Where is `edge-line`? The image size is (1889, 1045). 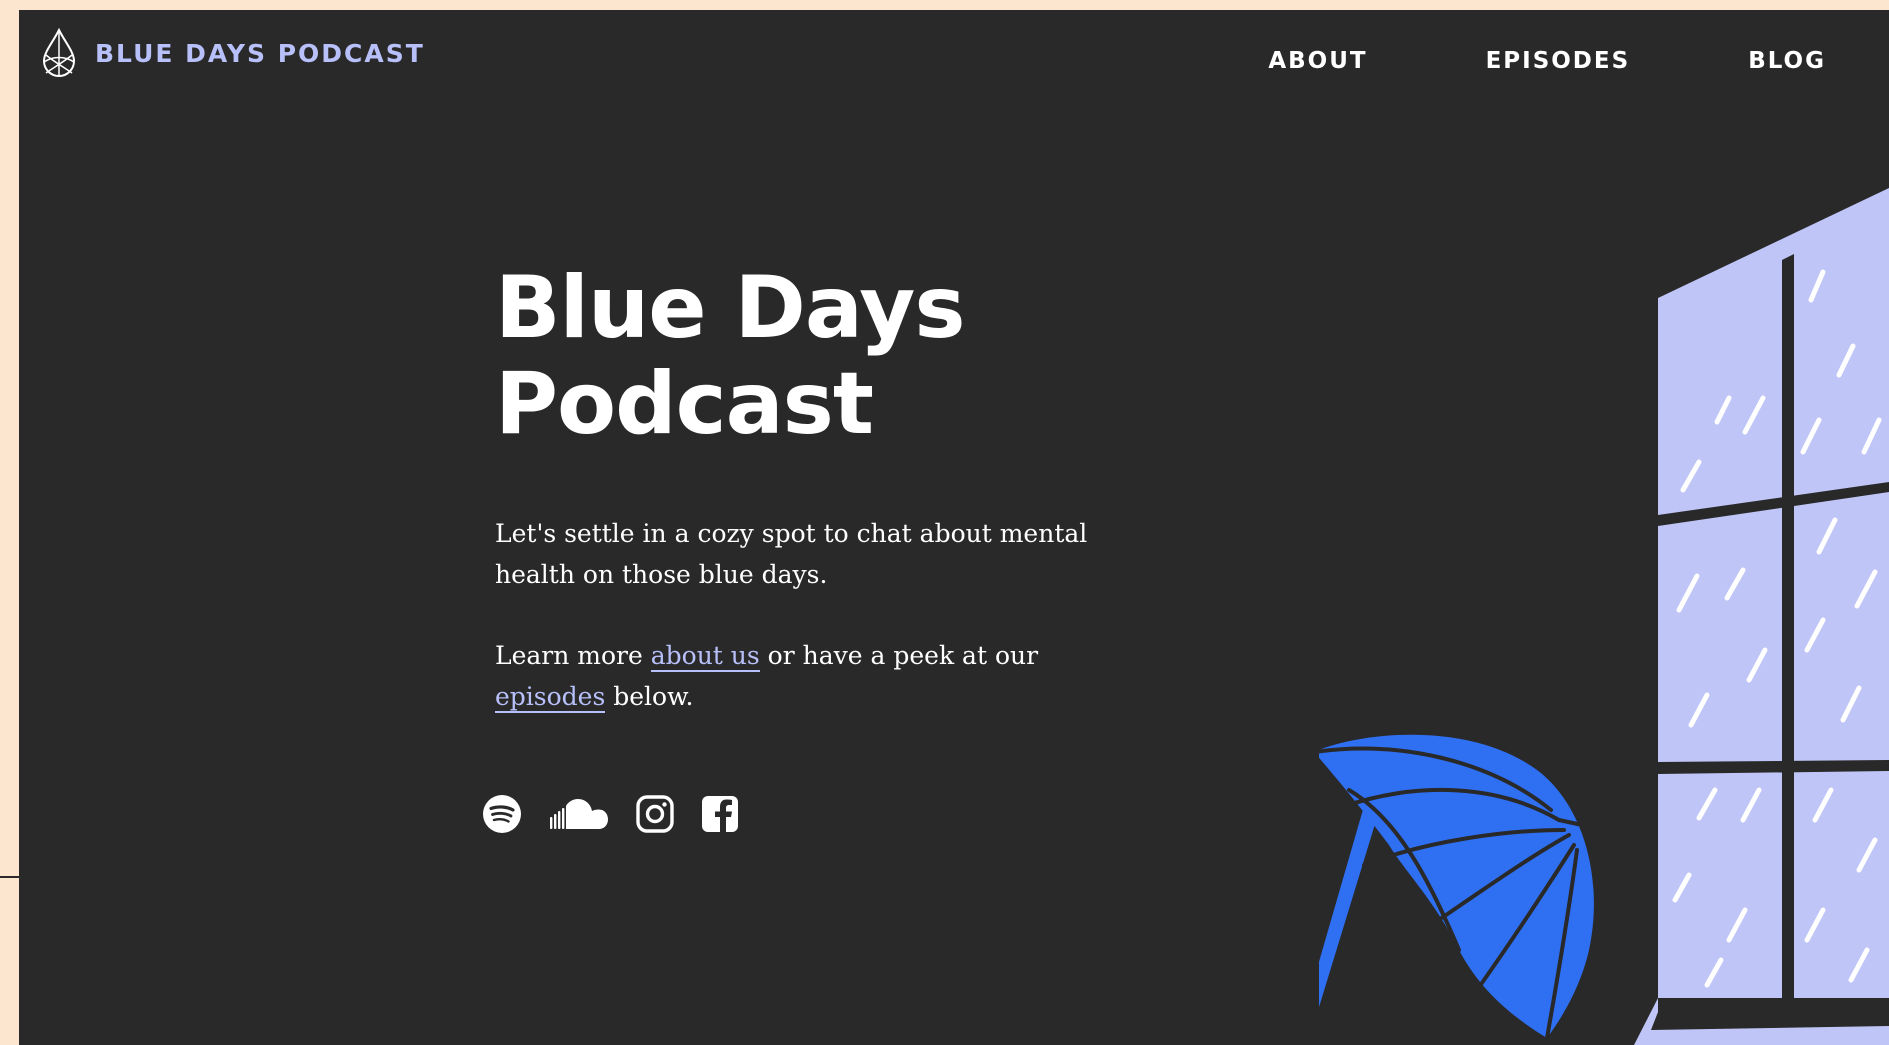
edge-line is located at coordinates (9, 877).